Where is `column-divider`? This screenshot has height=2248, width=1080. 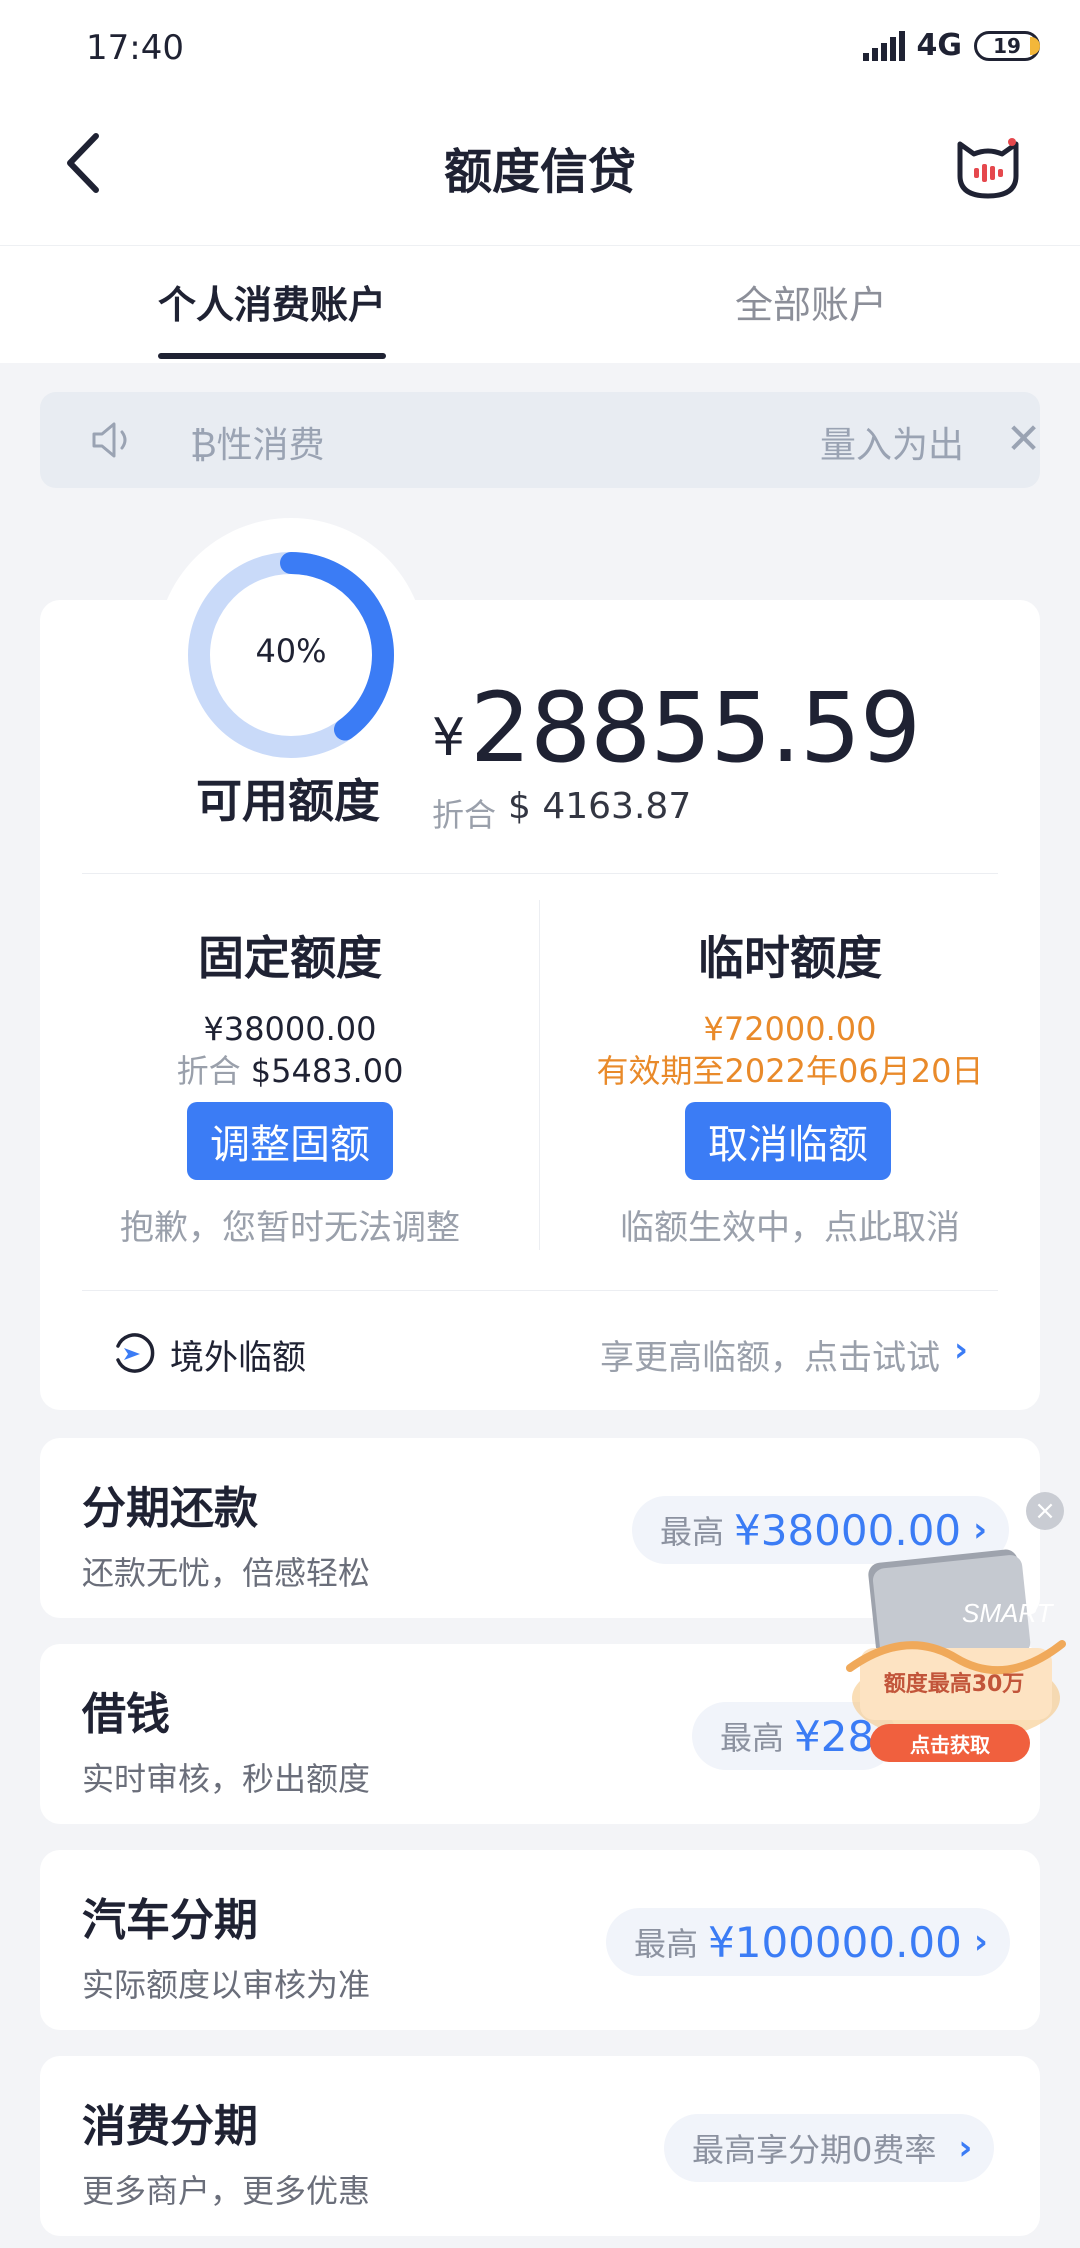 column-divider is located at coordinates (539, 1075).